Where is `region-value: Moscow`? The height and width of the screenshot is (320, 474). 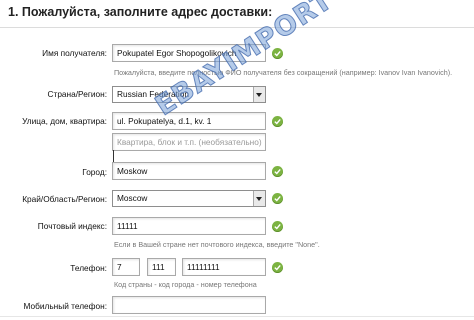 region-value: Moscow is located at coordinates (132, 198).